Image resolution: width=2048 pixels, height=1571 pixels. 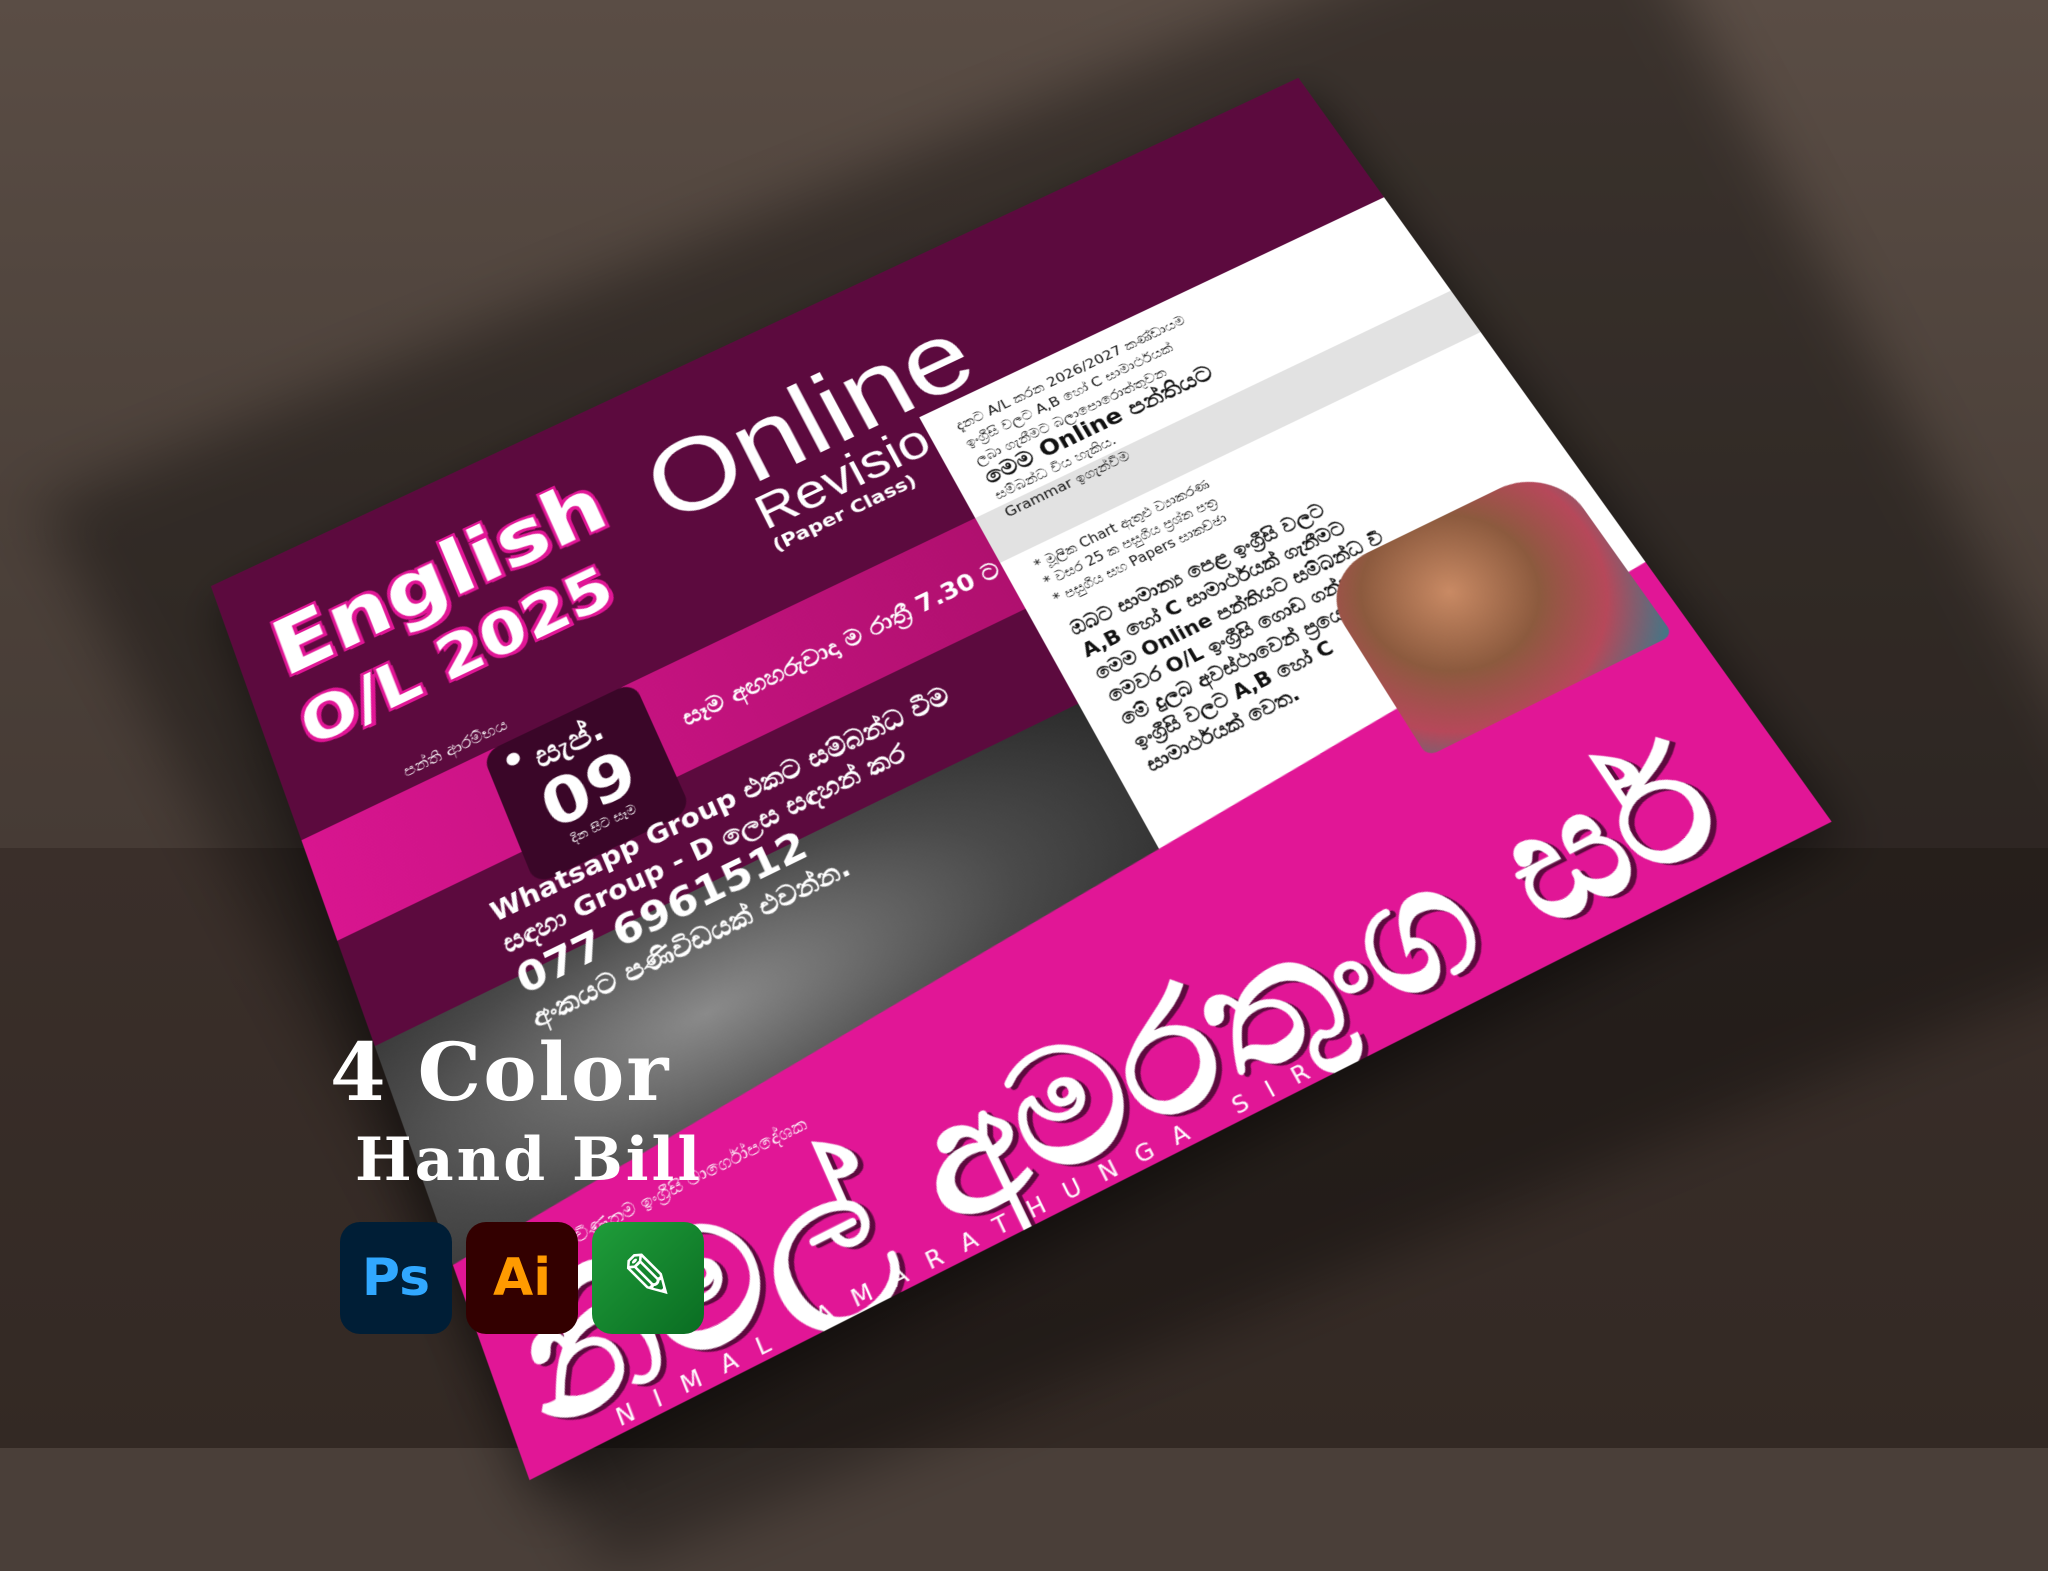 I want to click on coreldraw-icon: ✎, so click(x=648, y=1278).